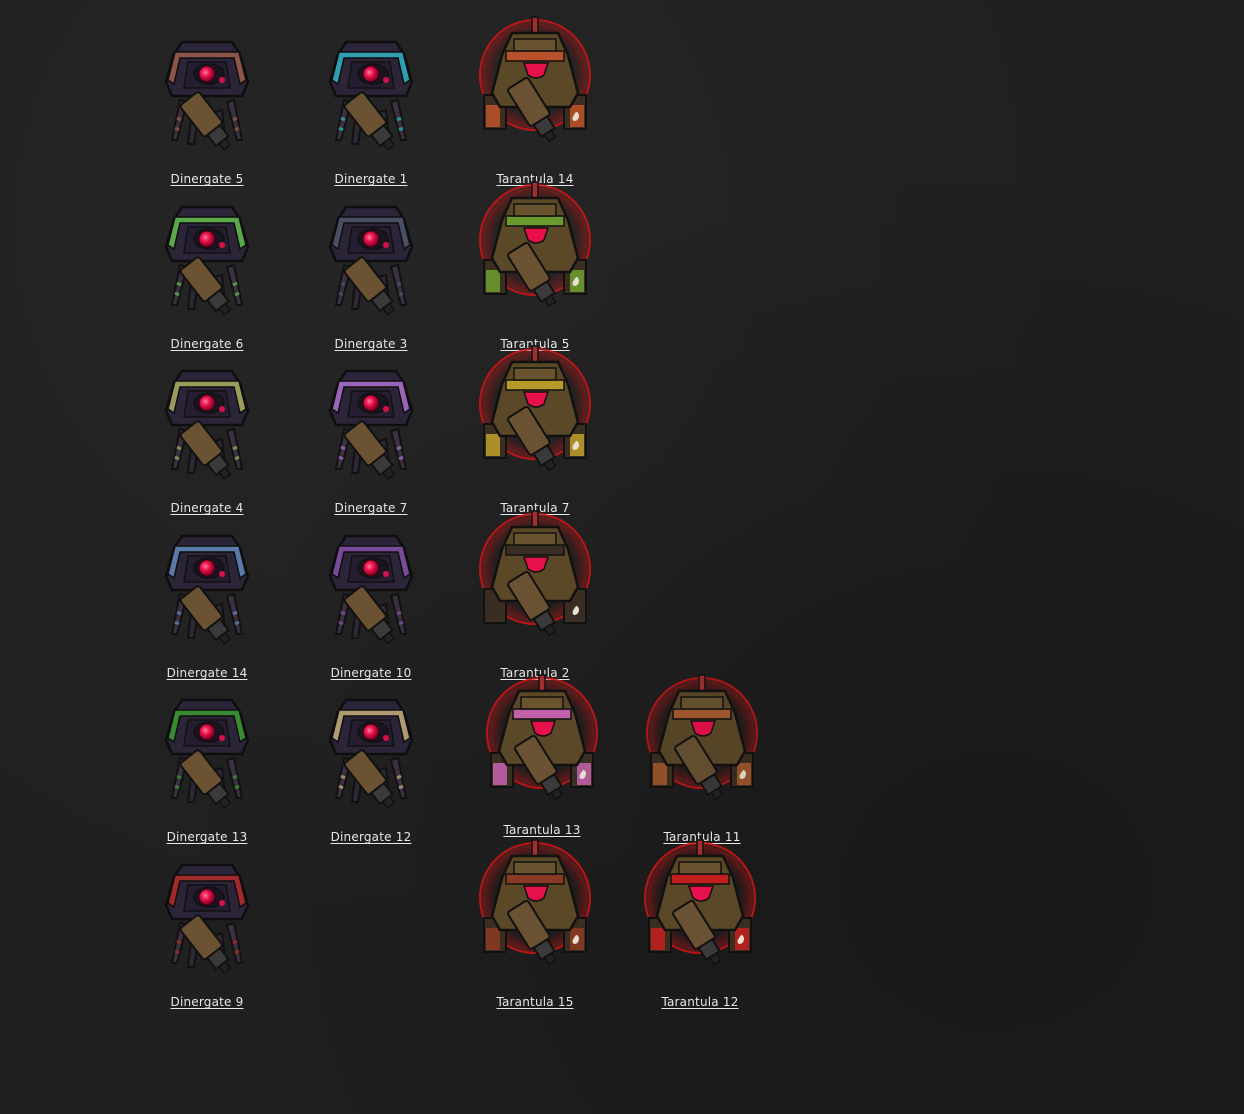  I want to click on unit-card: Tarantula 5, so click(535, 265).